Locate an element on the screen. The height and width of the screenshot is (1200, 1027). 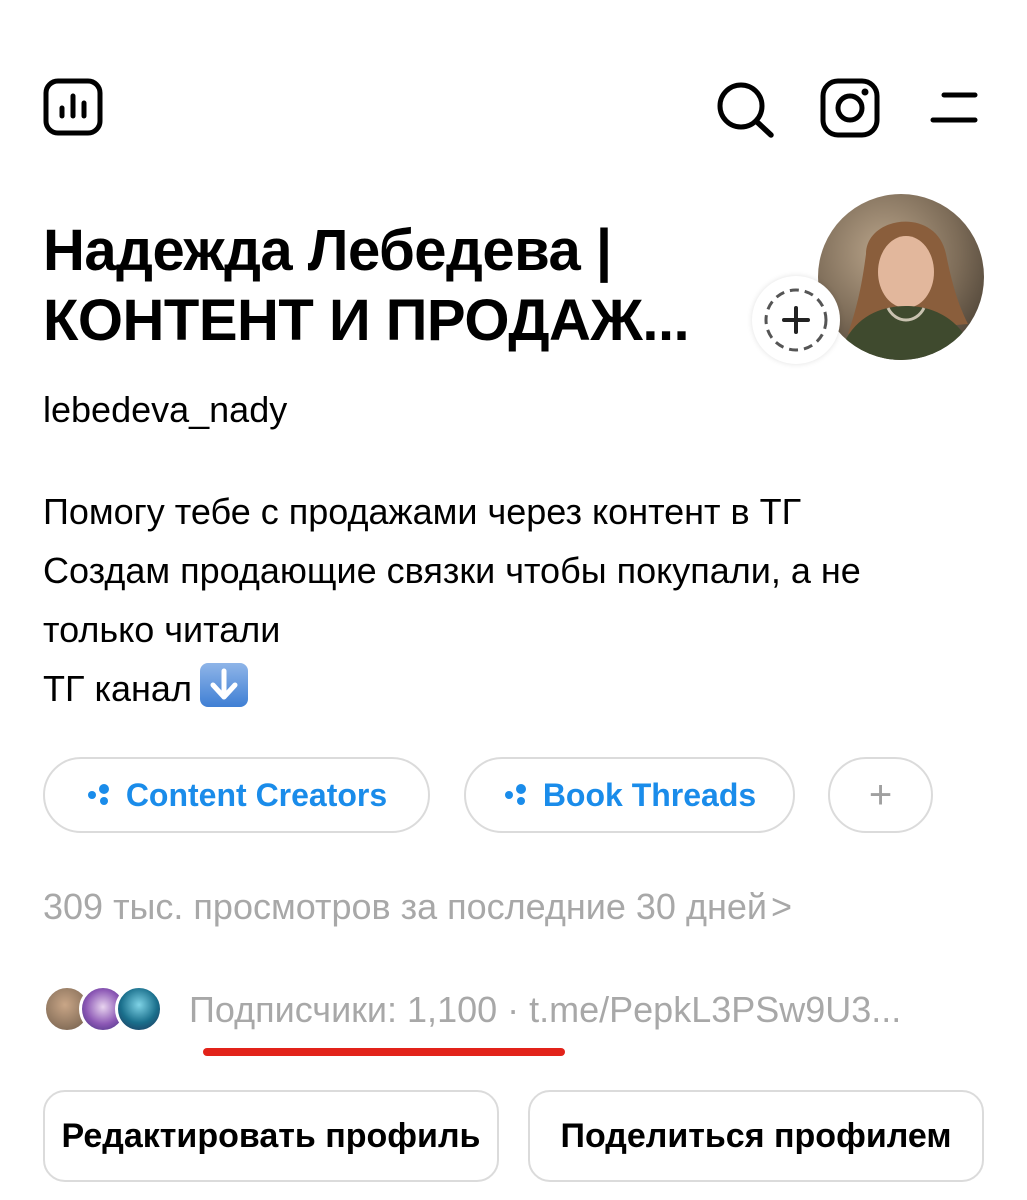
plus-icon: + is located at coordinates (880, 794).